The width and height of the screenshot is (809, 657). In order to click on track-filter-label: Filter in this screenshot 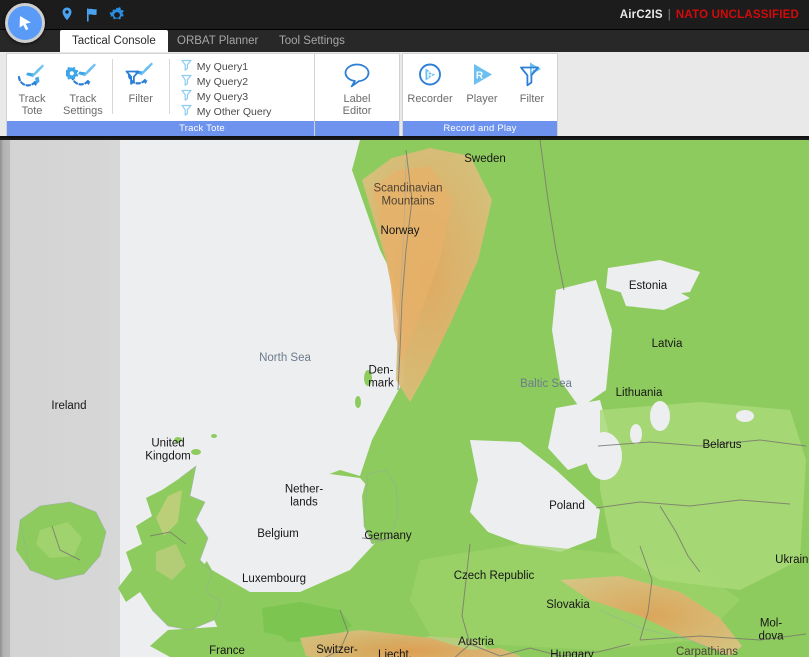, I will do `click(140, 99)`.